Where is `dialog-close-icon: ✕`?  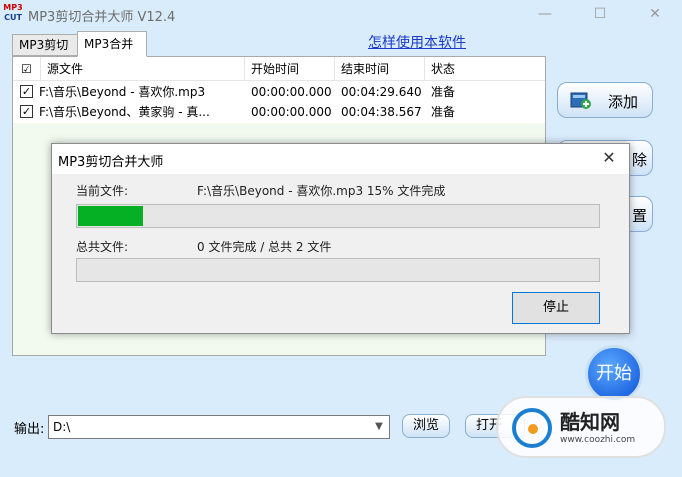
dialog-close-icon: ✕ is located at coordinates (609, 158).